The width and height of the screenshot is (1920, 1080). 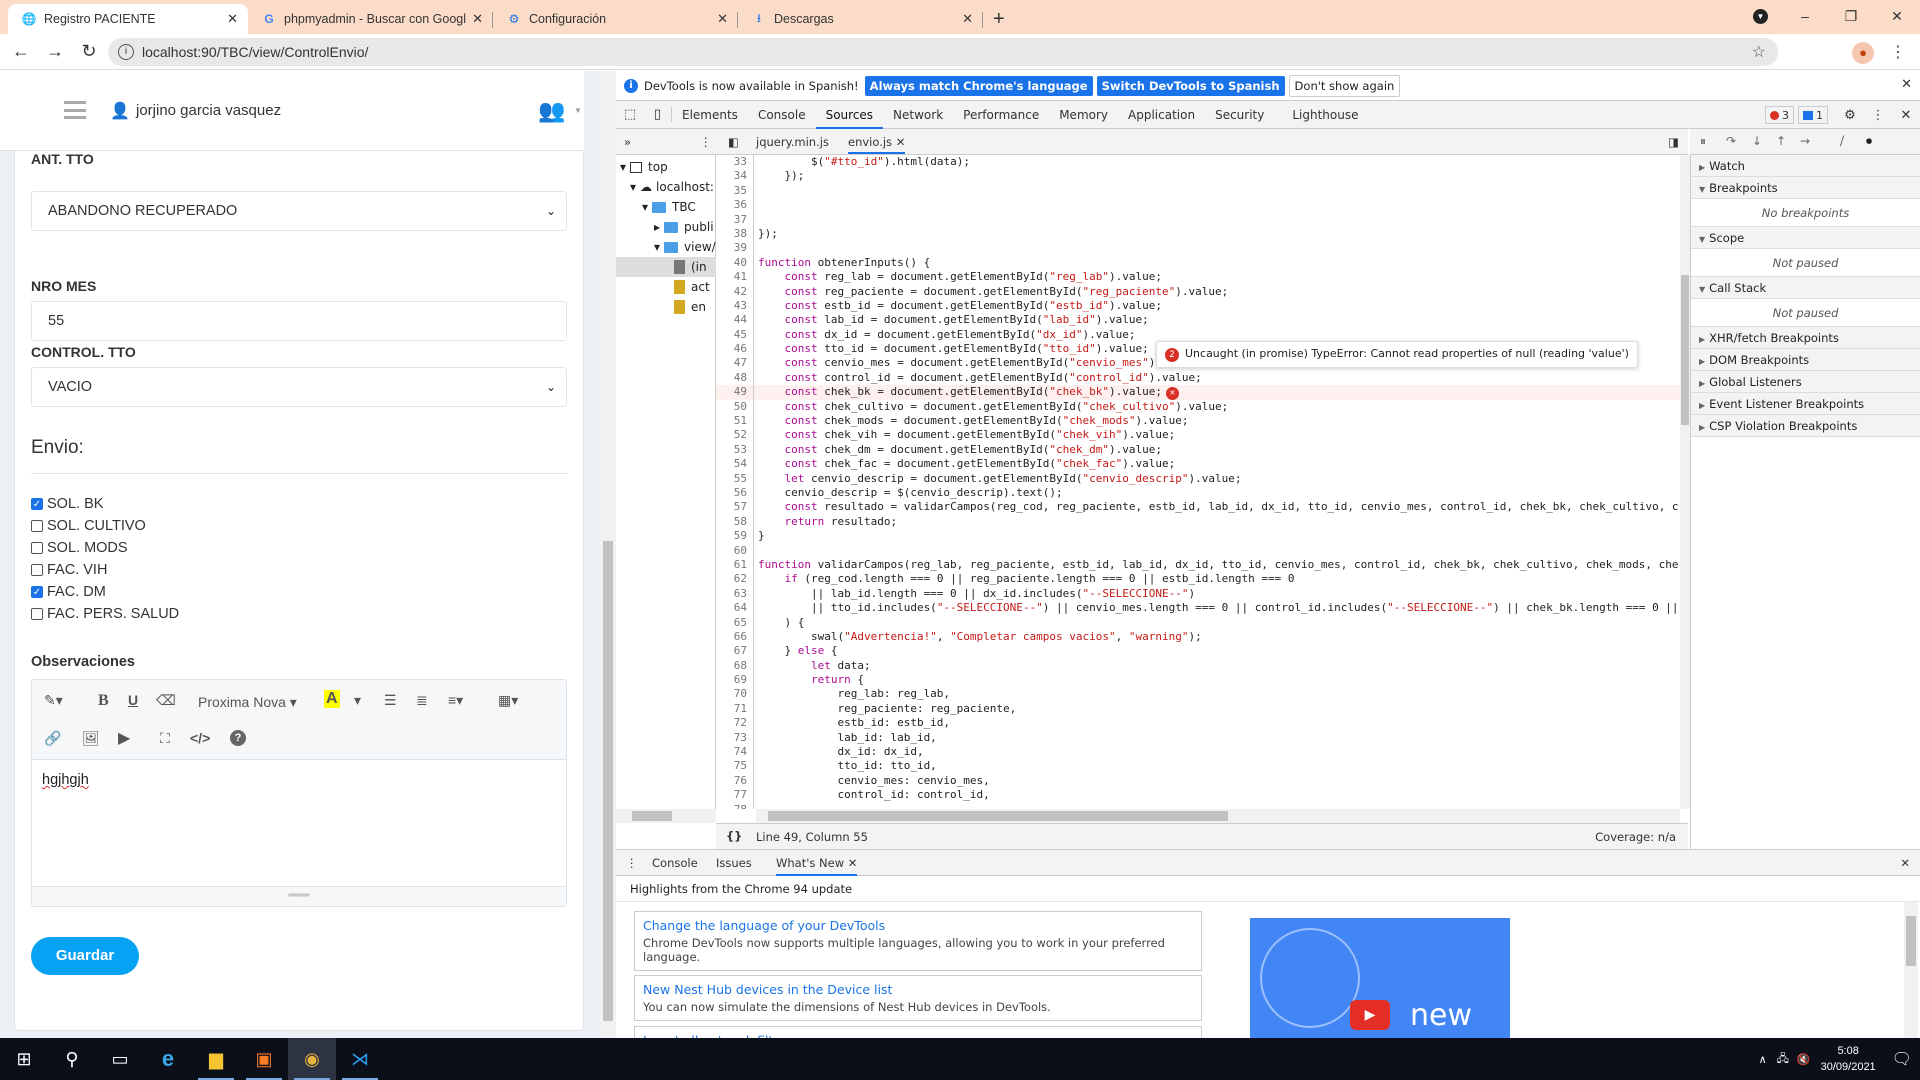 I want to click on navigator-horizontal-scrollbar, so click(x=666, y=816).